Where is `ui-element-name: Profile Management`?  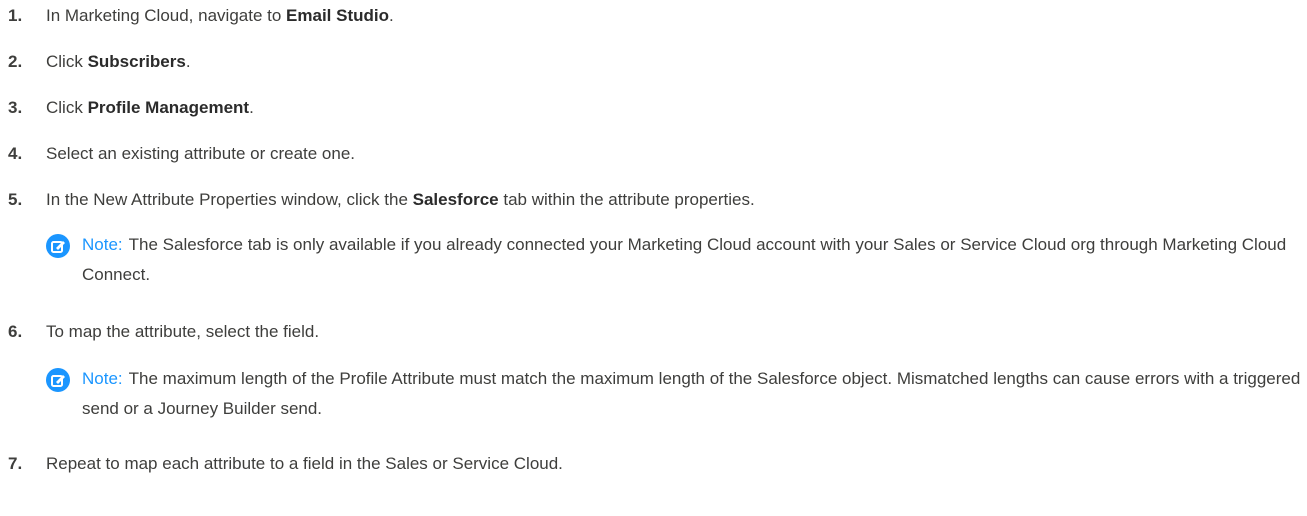 ui-element-name: Profile Management is located at coordinates (168, 107).